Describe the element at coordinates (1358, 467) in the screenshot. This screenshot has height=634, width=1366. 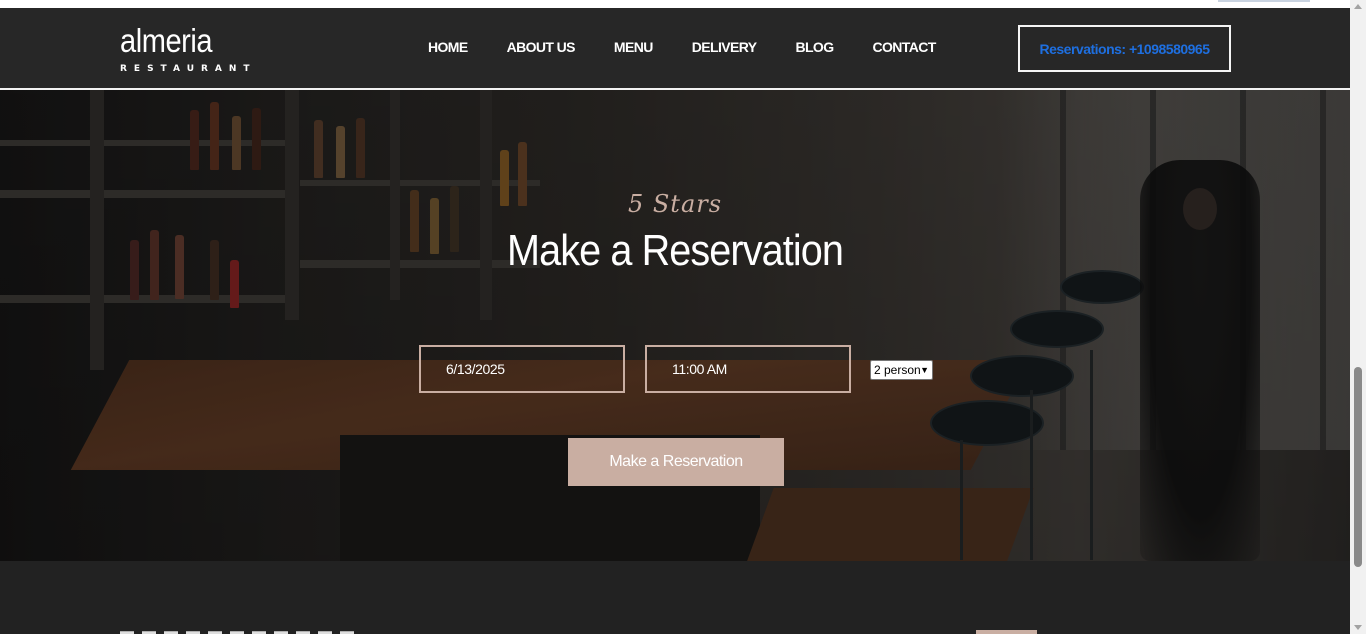
I see `scrollbar-thumb` at that location.